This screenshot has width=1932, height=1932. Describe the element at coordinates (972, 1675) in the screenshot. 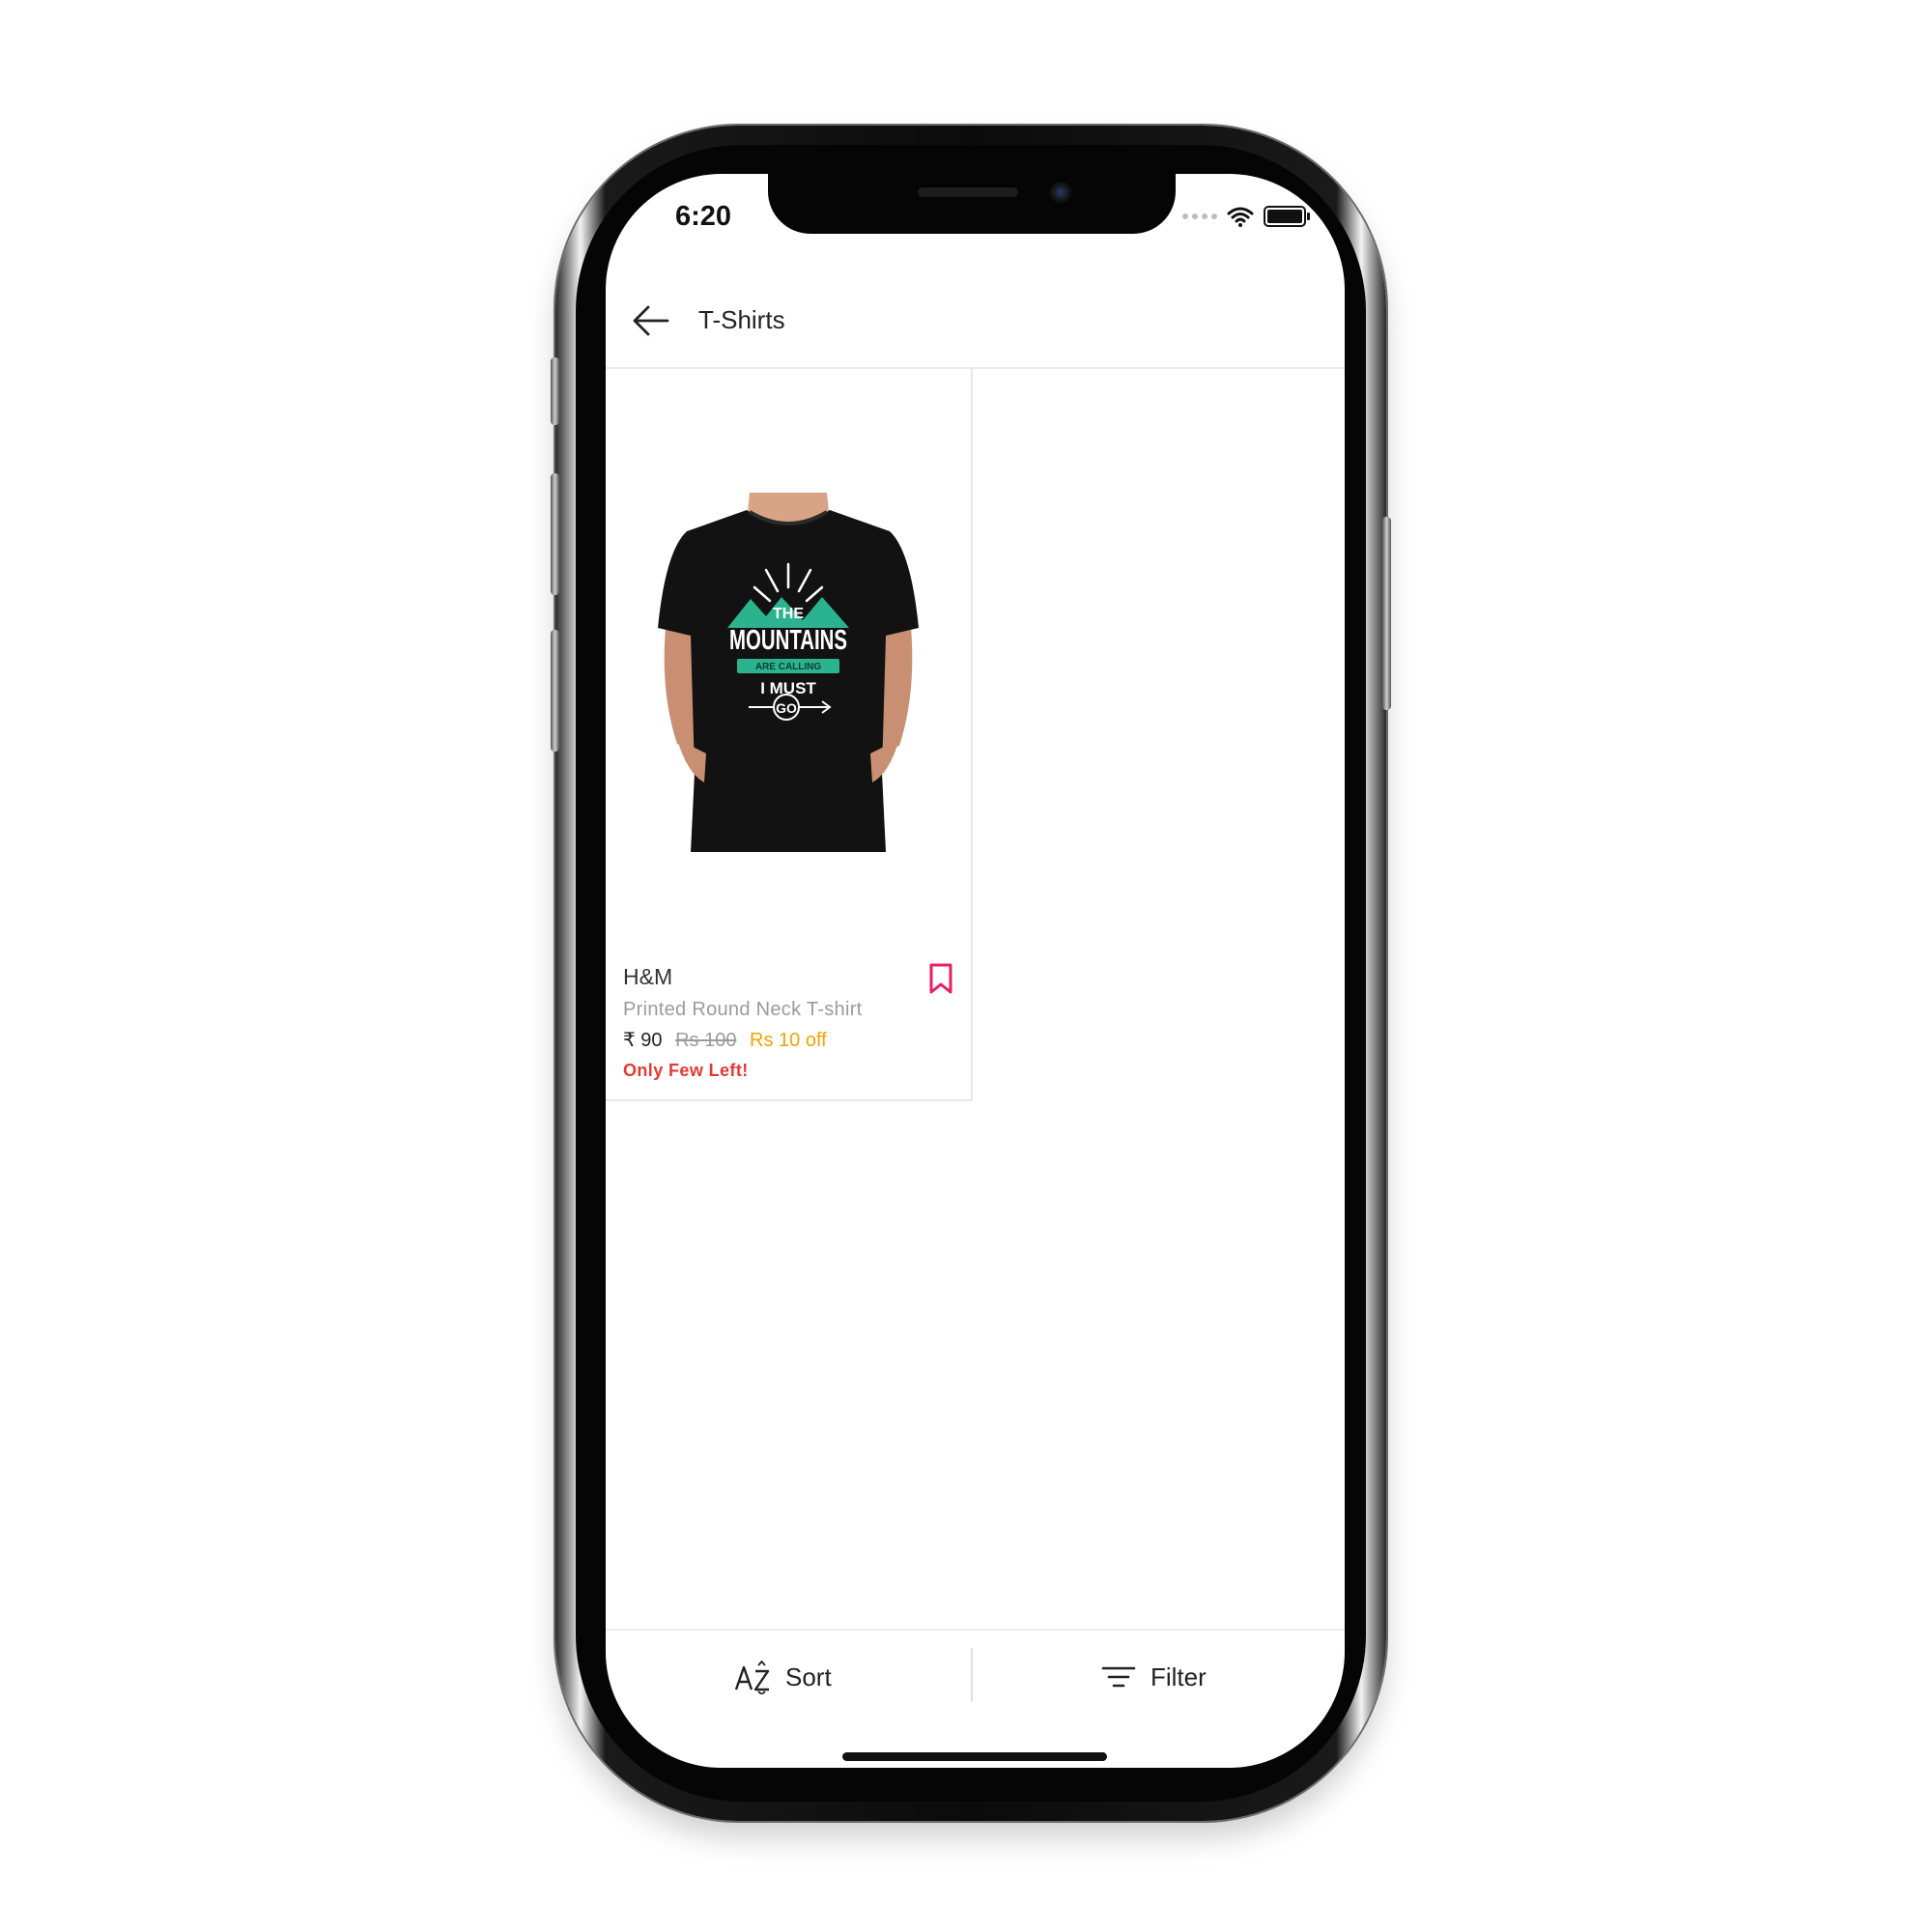

I see `bottom-bar-divider` at that location.